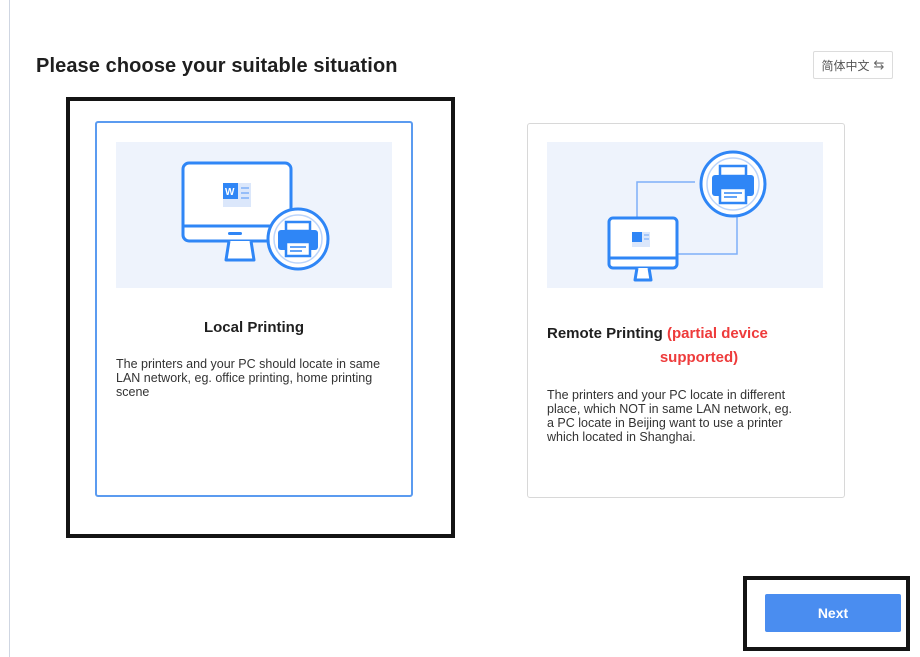  What do you see at coordinates (9, 328) in the screenshot?
I see `window-edge-divider` at bounding box center [9, 328].